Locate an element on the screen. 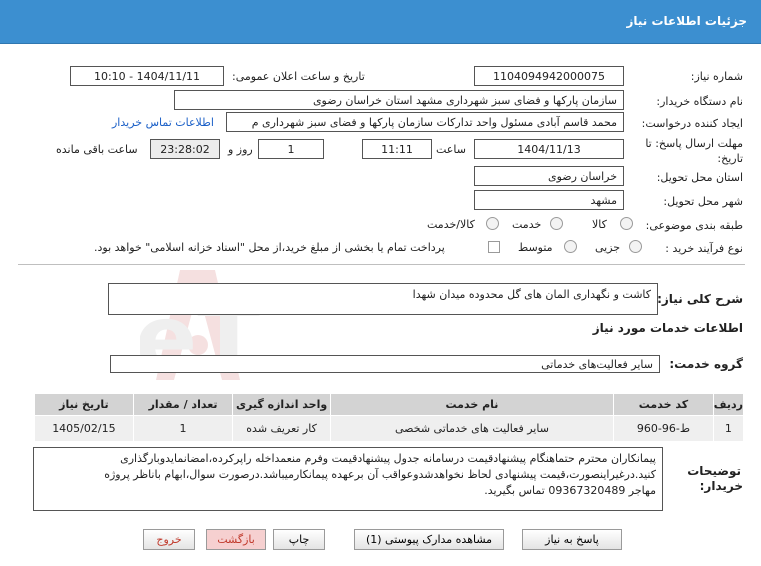 Image resolution: width=761 pixels, height=566 pixels. category-option-both: کالا/خدمت is located at coordinates (451, 224).